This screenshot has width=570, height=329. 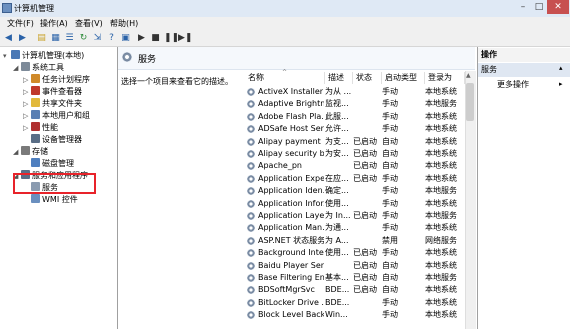 What do you see at coordinates (171, 38) in the screenshot?
I see `pause-service-icon: ❚❚` at bounding box center [171, 38].